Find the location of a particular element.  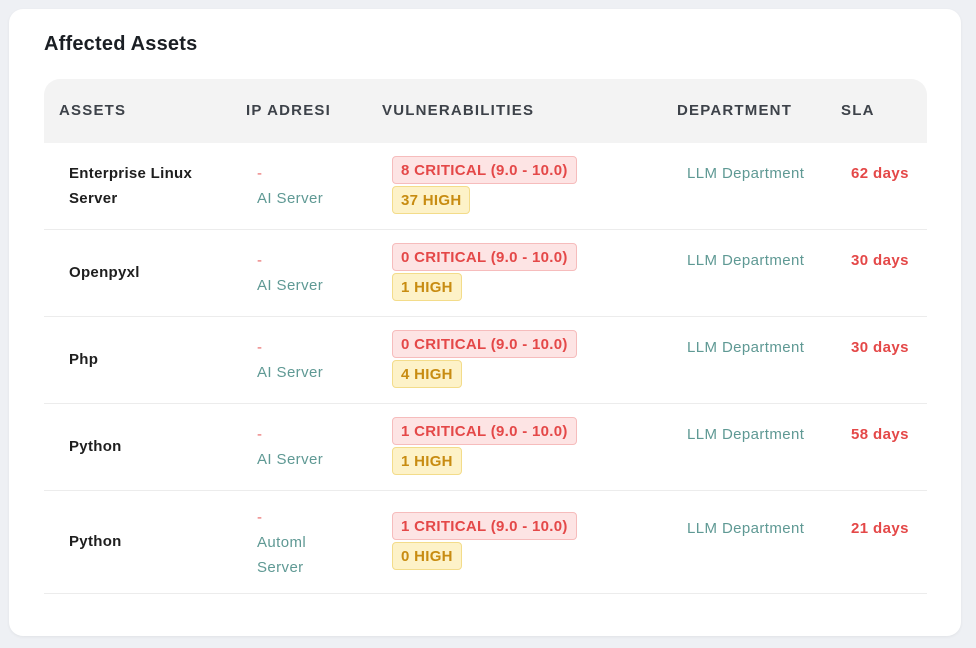

vulnerabilities-cell: 8 CRITICAL (9.0 - 10.0) 37 HIGH is located at coordinates (484, 185).